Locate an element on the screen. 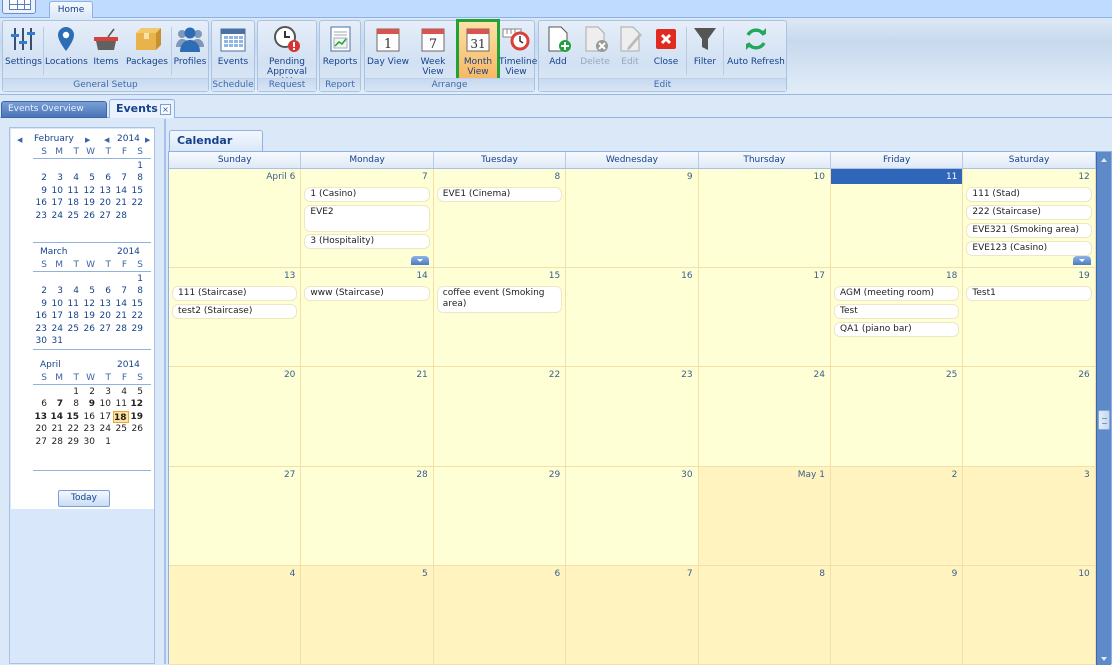  day-cell: 25 is located at coordinates (897, 417).